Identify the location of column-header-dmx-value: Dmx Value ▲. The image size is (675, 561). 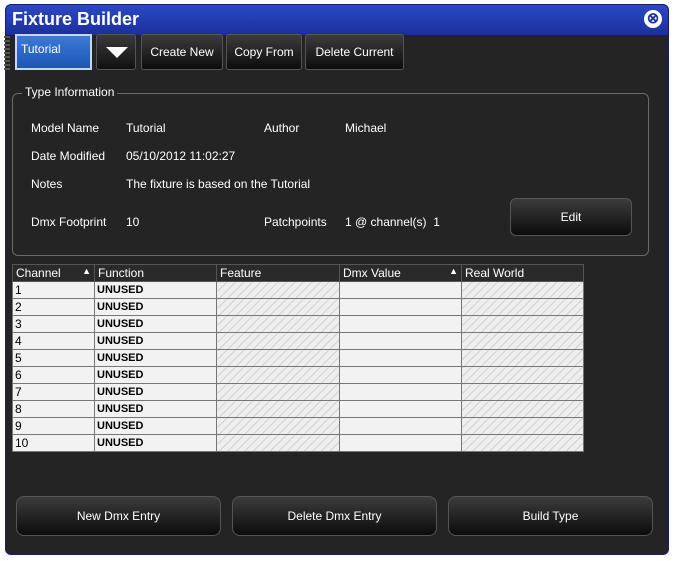
(400, 273).